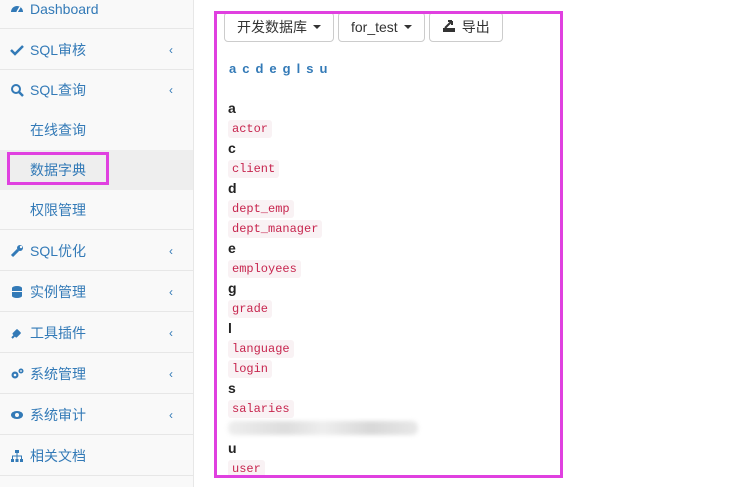 This screenshot has height=487, width=738. Describe the element at coordinates (58, 130) in the screenshot. I see `sidebar-subitem-label: 在线查询` at that location.